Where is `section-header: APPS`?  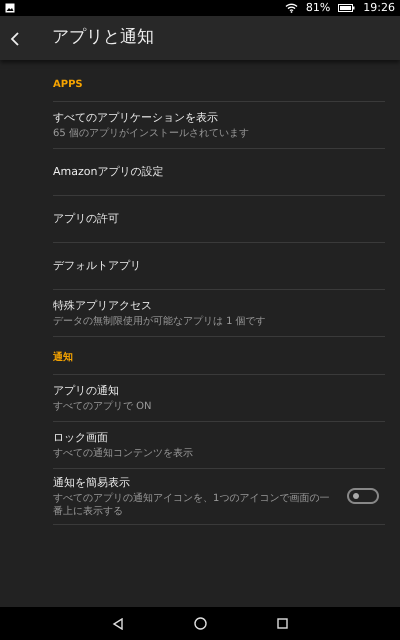 section-header: APPS is located at coordinates (219, 81).